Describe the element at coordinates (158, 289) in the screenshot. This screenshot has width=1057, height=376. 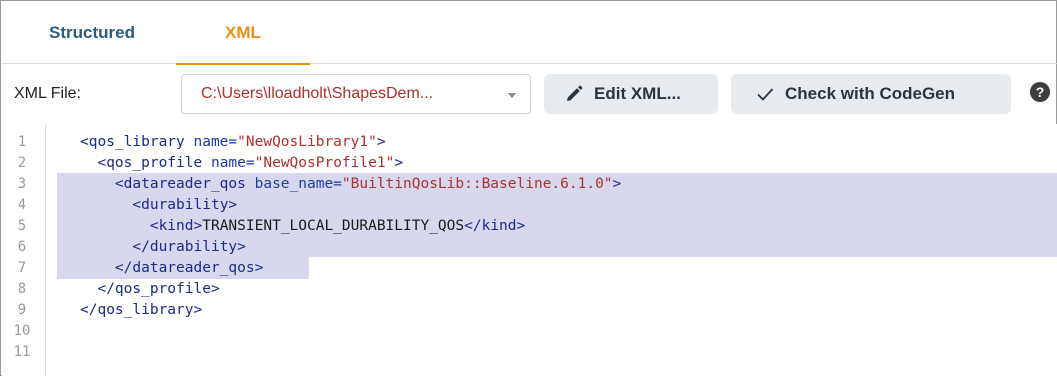
I see `xml-tag: </qos_profile>` at that location.